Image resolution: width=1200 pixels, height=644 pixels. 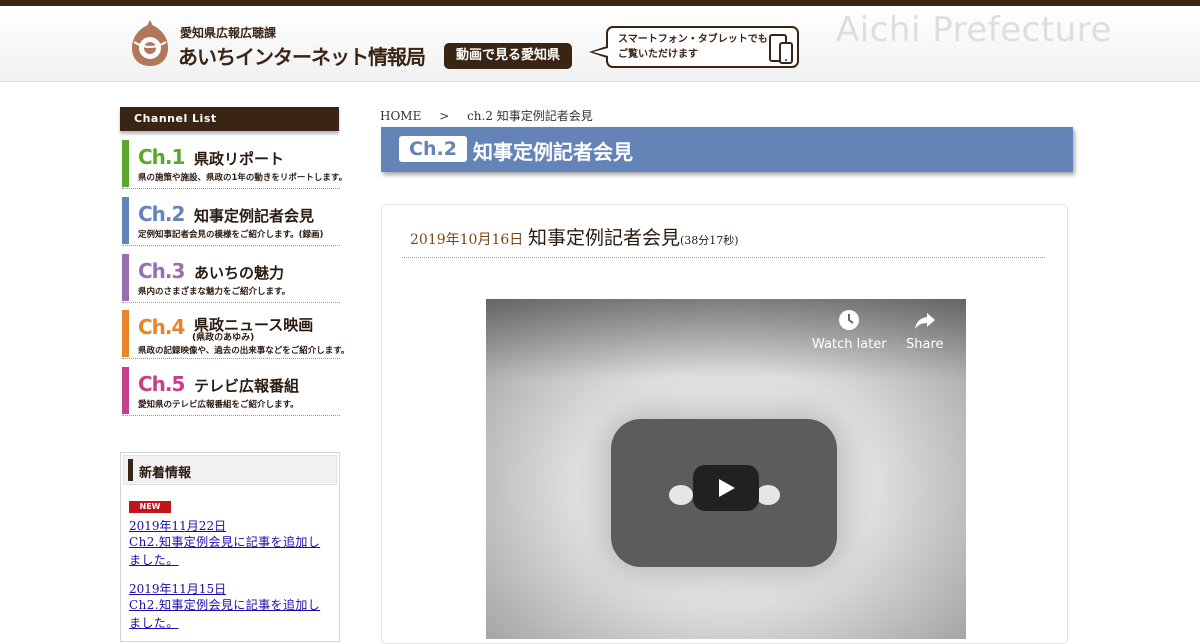 I want to click on department-name: 愛知県広報広聴課, so click(x=228, y=33).